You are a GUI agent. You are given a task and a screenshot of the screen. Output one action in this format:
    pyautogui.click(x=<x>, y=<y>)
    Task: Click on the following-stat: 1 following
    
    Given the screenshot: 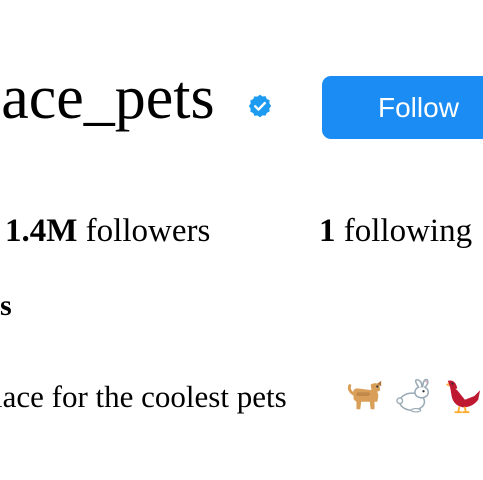 What is the action you would take?
    pyautogui.click(x=395, y=231)
    